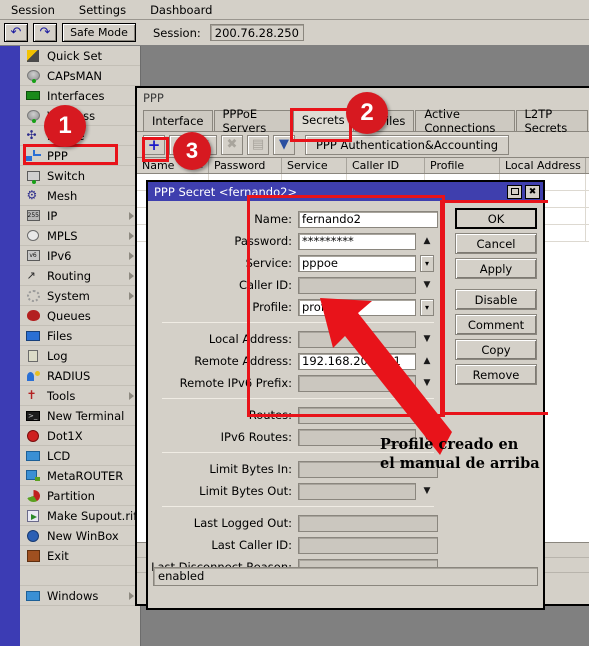 The width and height of the screenshot is (589, 646). Describe the element at coordinates (33, 336) in the screenshot. I see `folder-icon` at that location.